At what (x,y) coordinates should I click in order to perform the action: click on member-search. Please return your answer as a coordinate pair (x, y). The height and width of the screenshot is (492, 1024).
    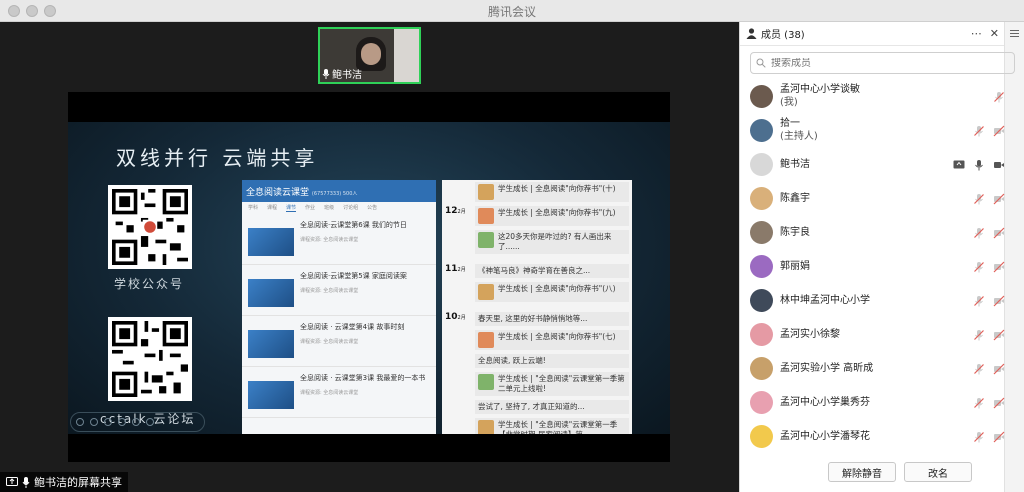
    Looking at the image, I should click on (882, 63).